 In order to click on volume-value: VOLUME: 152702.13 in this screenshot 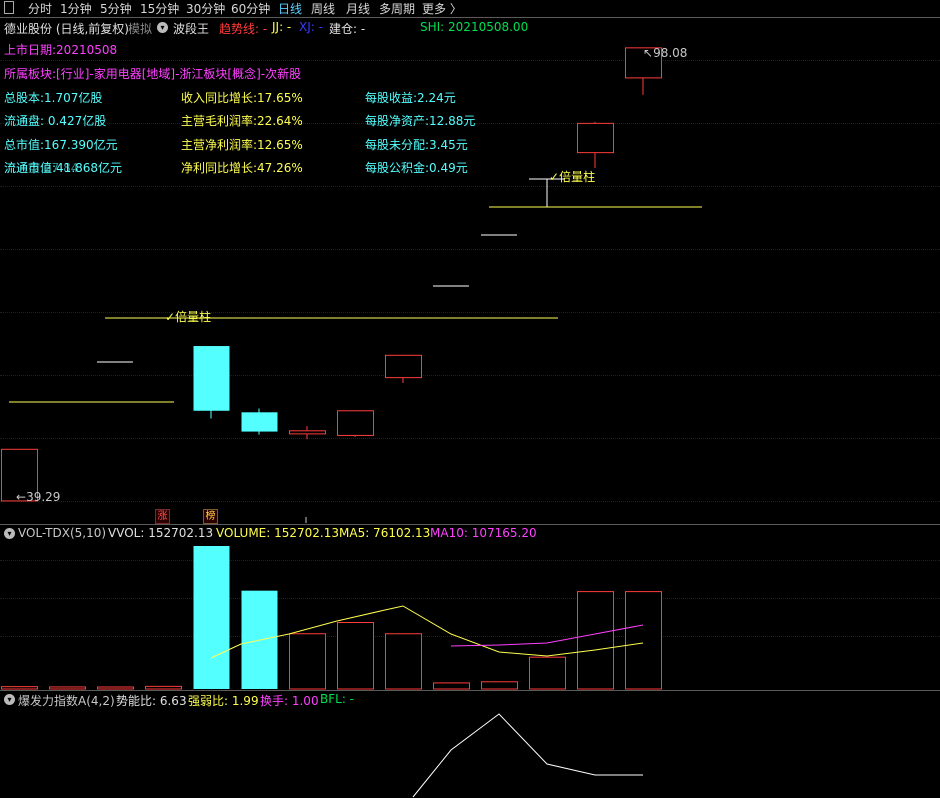, I will do `click(277, 533)`.